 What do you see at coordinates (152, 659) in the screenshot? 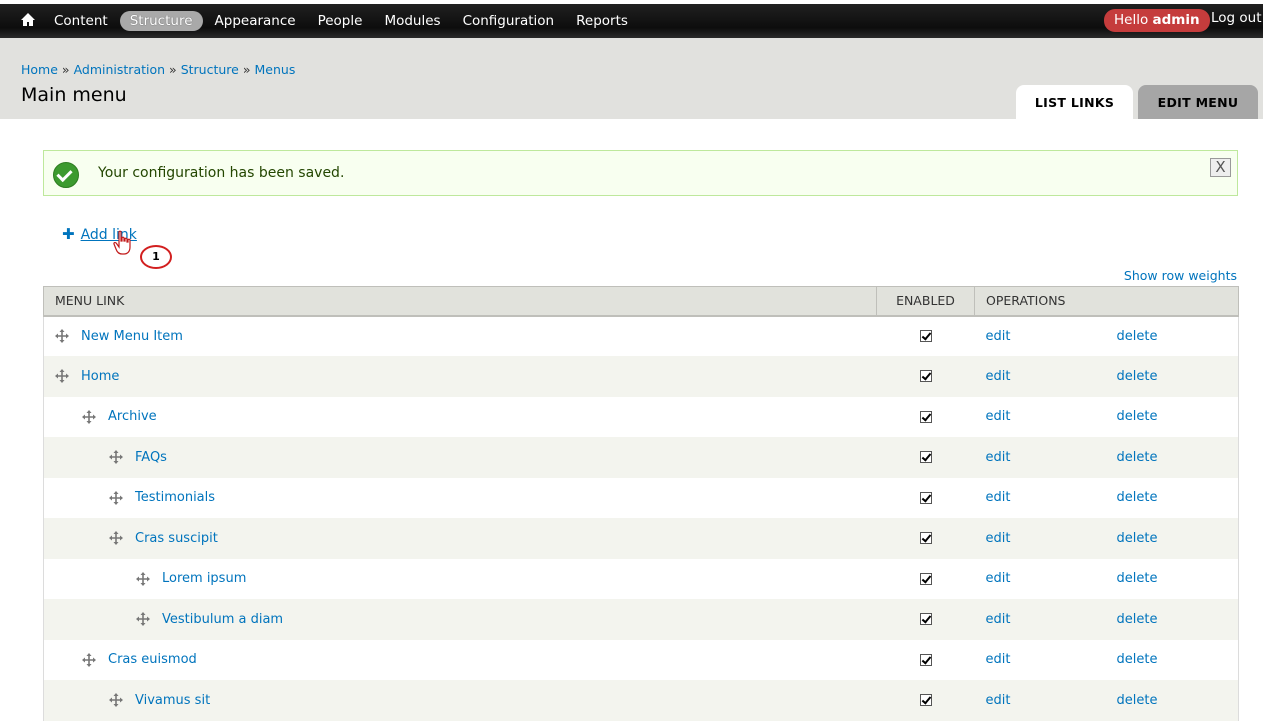
I see `menu-link-title: Cras euismod` at bounding box center [152, 659].